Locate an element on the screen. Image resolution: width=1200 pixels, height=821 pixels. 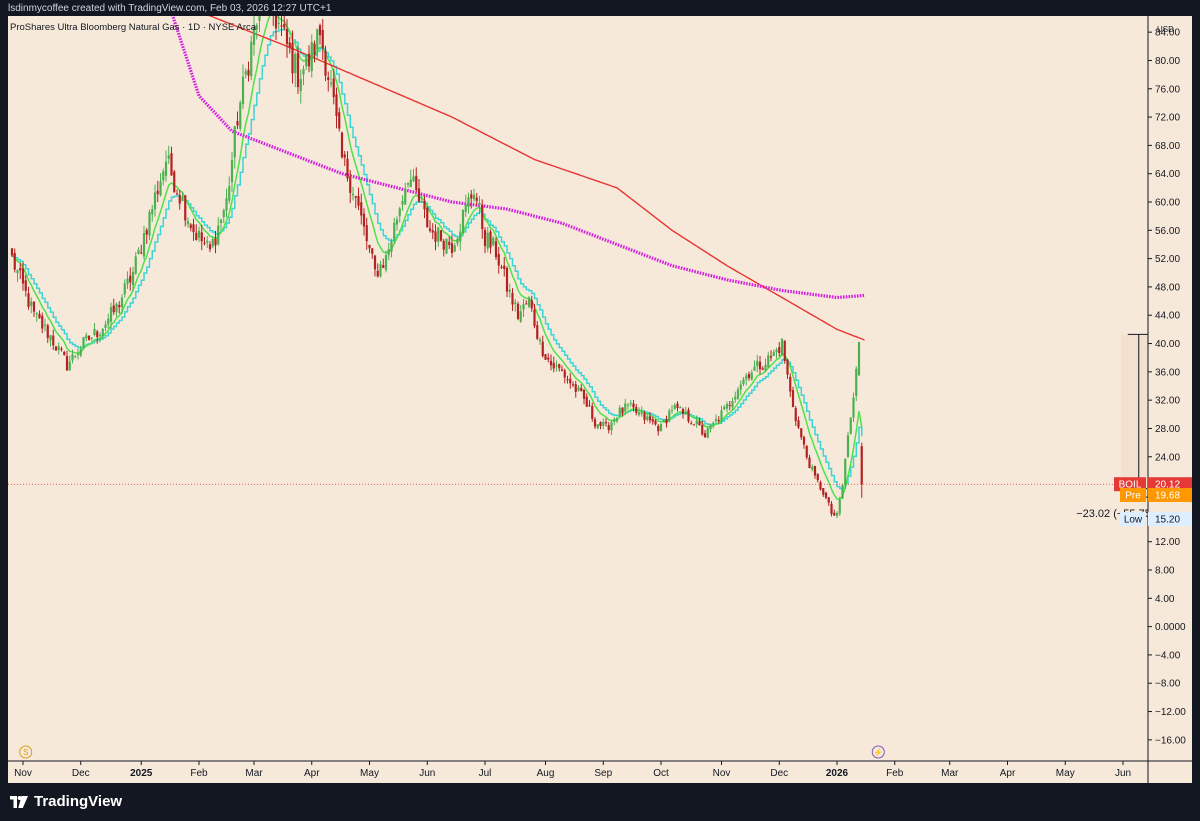
y-tick-label: −8.00 is located at coordinates (1168, 684).